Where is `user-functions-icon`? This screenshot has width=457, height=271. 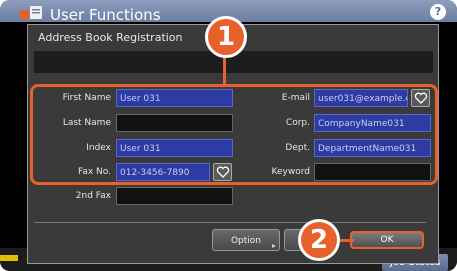
user-functions-icon is located at coordinates (31, 12).